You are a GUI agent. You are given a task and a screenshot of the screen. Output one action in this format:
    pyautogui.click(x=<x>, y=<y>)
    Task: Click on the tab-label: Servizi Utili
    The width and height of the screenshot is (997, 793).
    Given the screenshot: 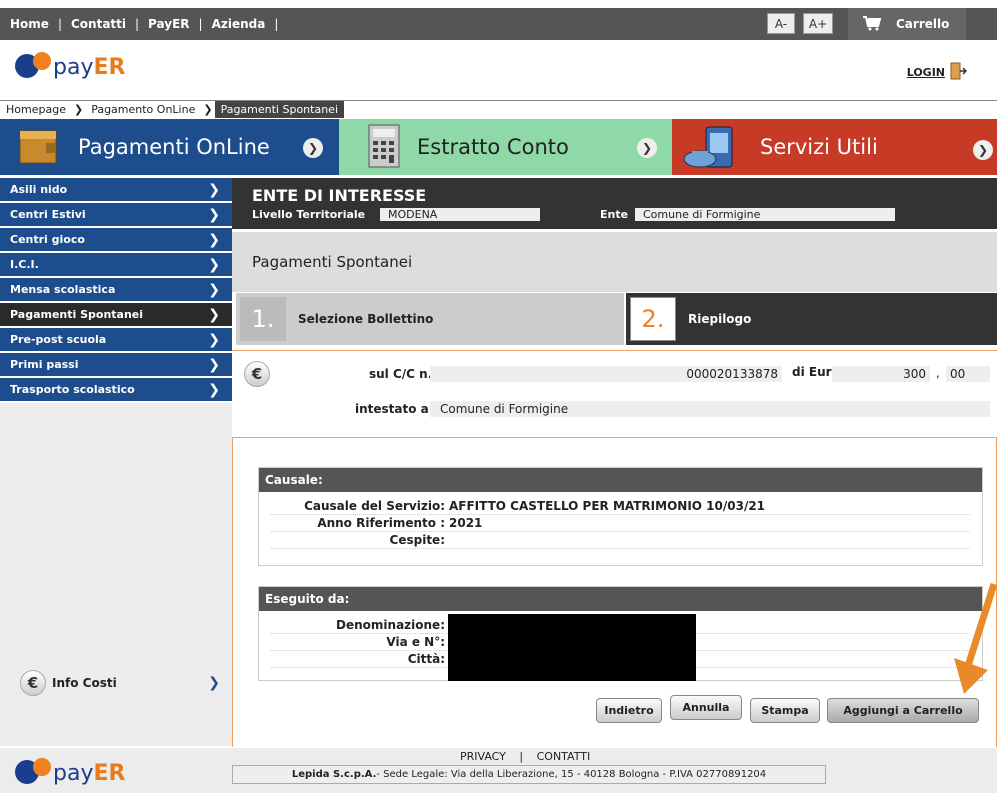 What is the action you would take?
    pyautogui.click(x=819, y=147)
    